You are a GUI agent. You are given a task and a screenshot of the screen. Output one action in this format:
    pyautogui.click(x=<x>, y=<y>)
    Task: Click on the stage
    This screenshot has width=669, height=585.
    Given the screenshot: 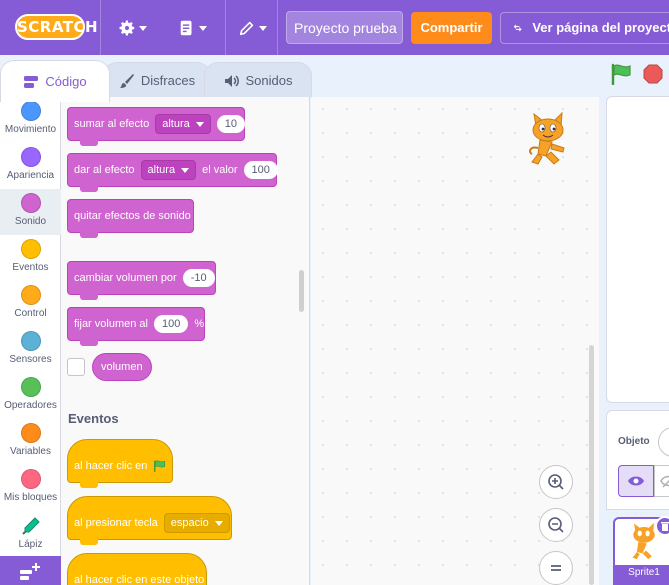 What is the action you would take?
    pyautogui.click(x=637, y=249)
    